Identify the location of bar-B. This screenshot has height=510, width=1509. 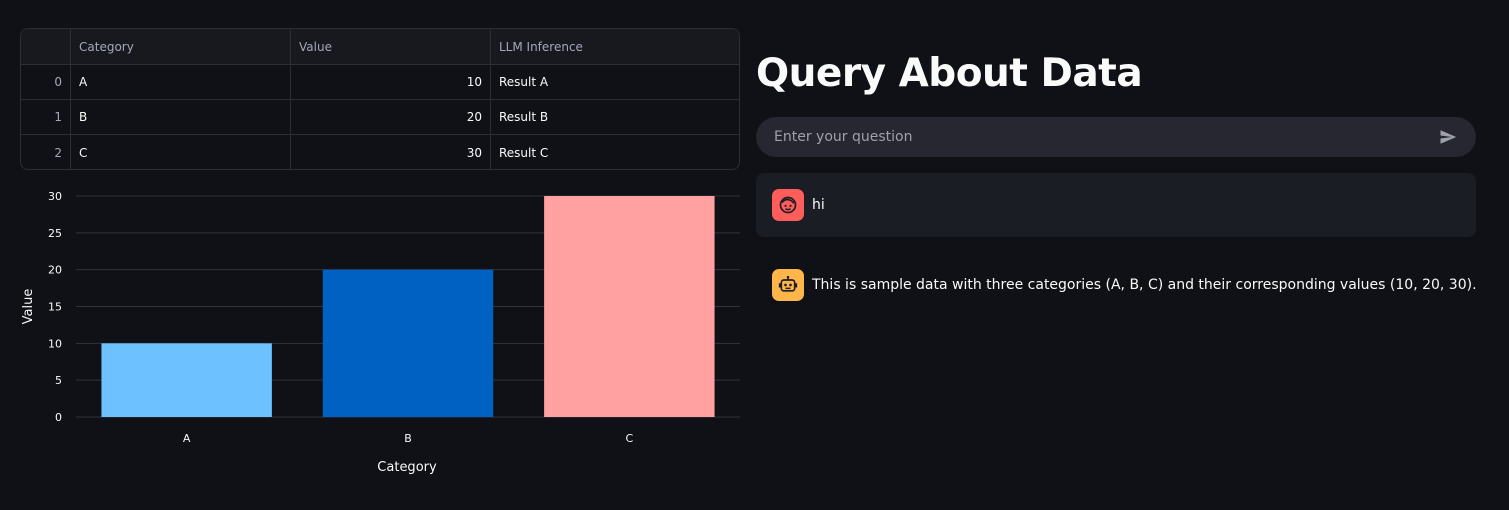
(408, 343).